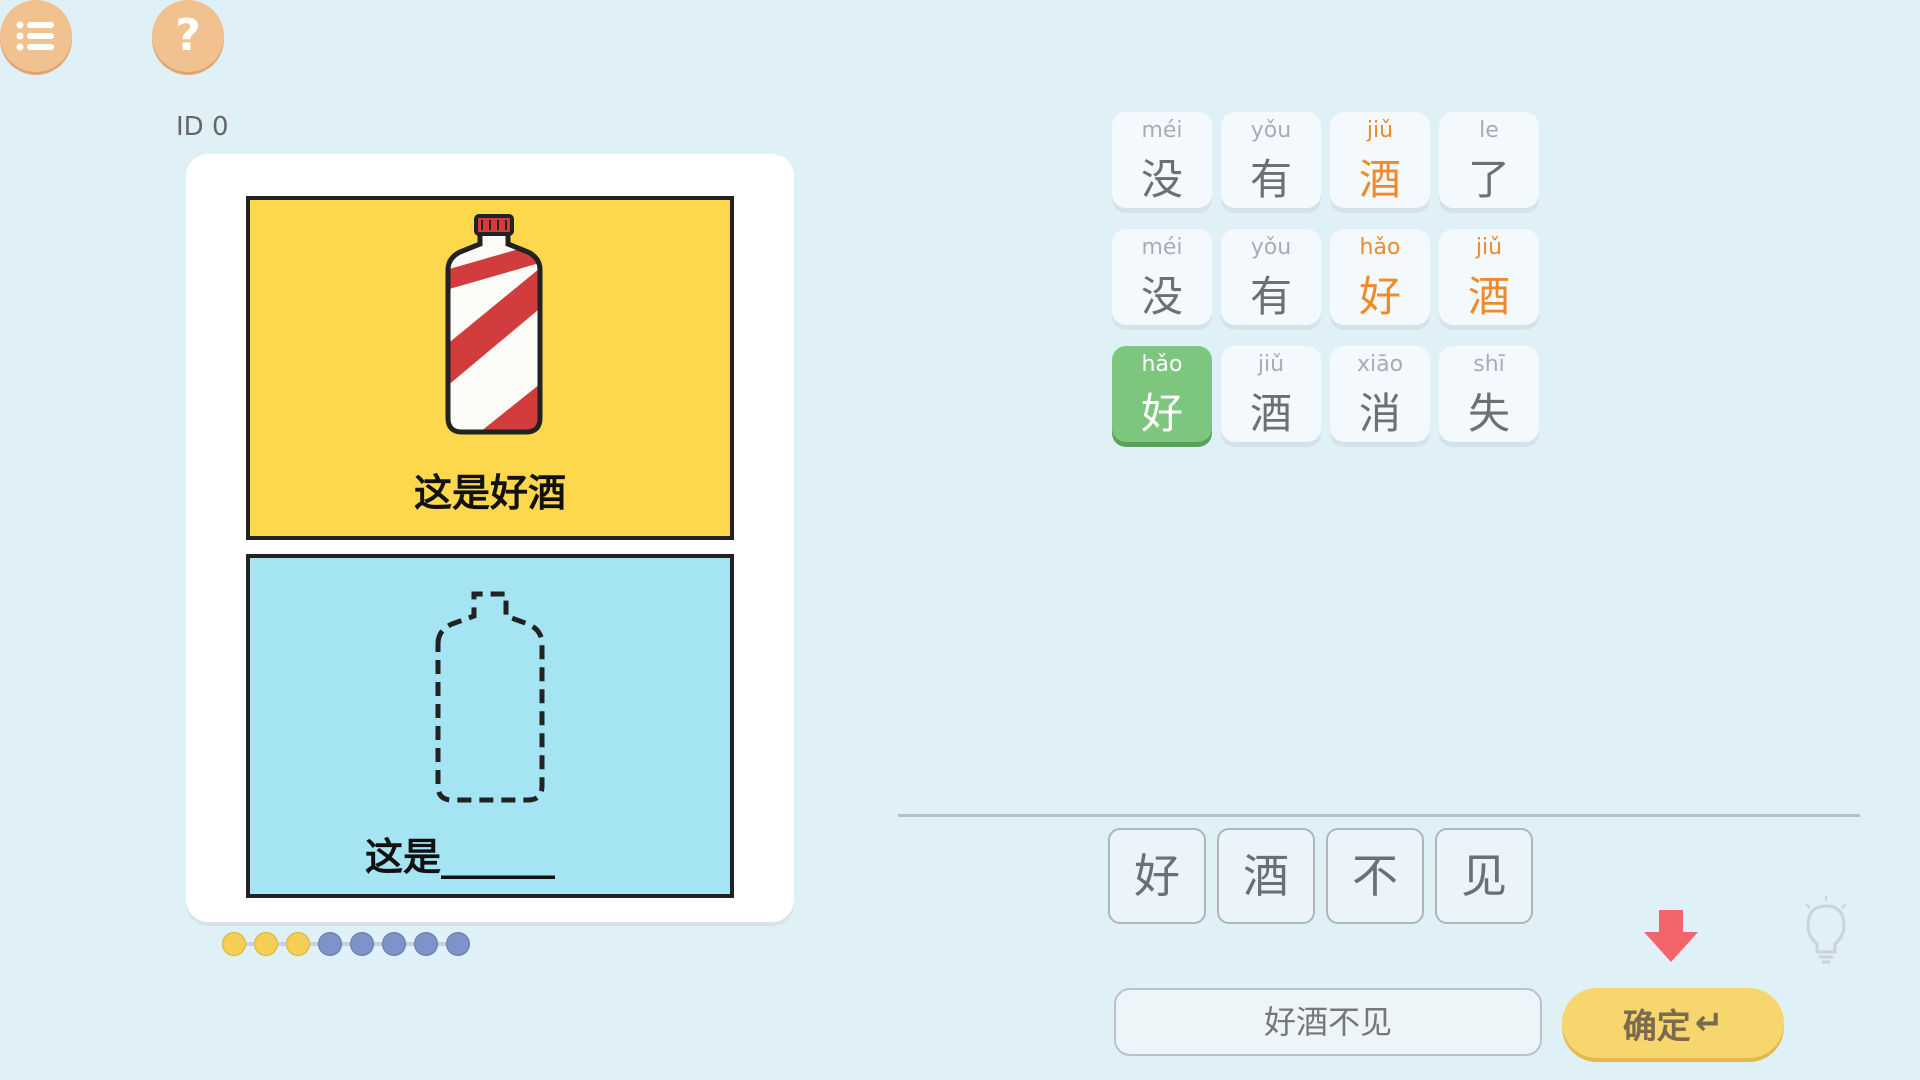 This screenshot has width=1920, height=1080. I want to click on word-tile: le 了, so click(1489, 160).